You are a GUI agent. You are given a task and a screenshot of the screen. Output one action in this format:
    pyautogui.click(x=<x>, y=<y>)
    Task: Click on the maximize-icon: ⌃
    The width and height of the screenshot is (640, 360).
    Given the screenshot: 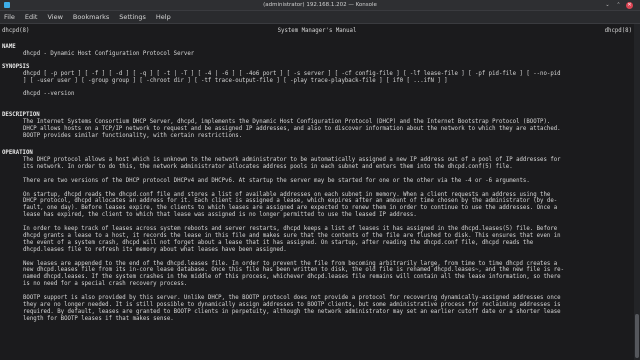 What is the action you would take?
    pyautogui.click(x=618, y=5)
    